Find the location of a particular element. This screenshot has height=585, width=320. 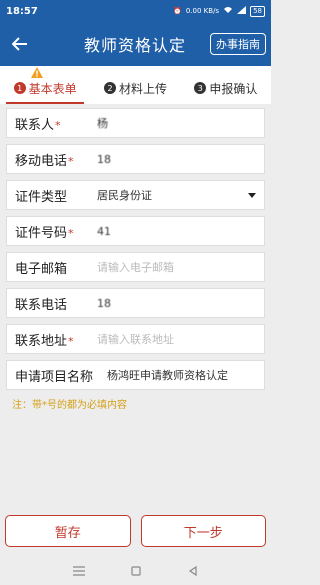

phone-input: 18 is located at coordinates (180, 303).